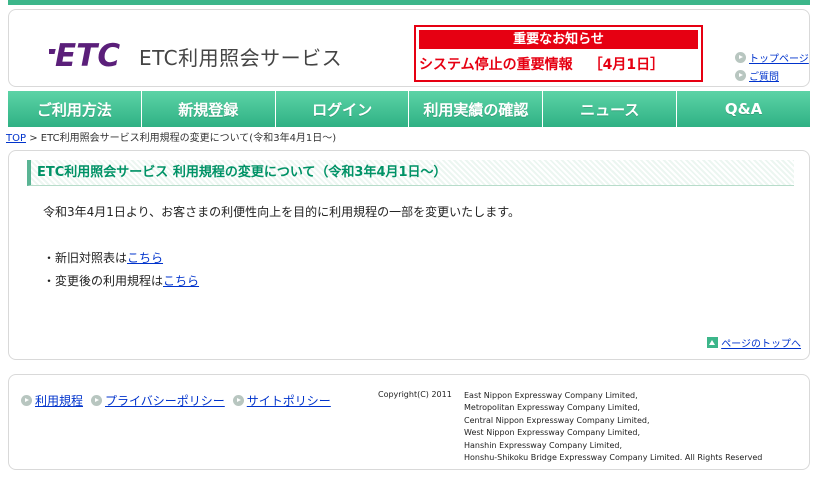 This screenshot has width=818, height=485. What do you see at coordinates (610, 109) in the screenshot?
I see `nav-tab-news: ニュース` at bounding box center [610, 109].